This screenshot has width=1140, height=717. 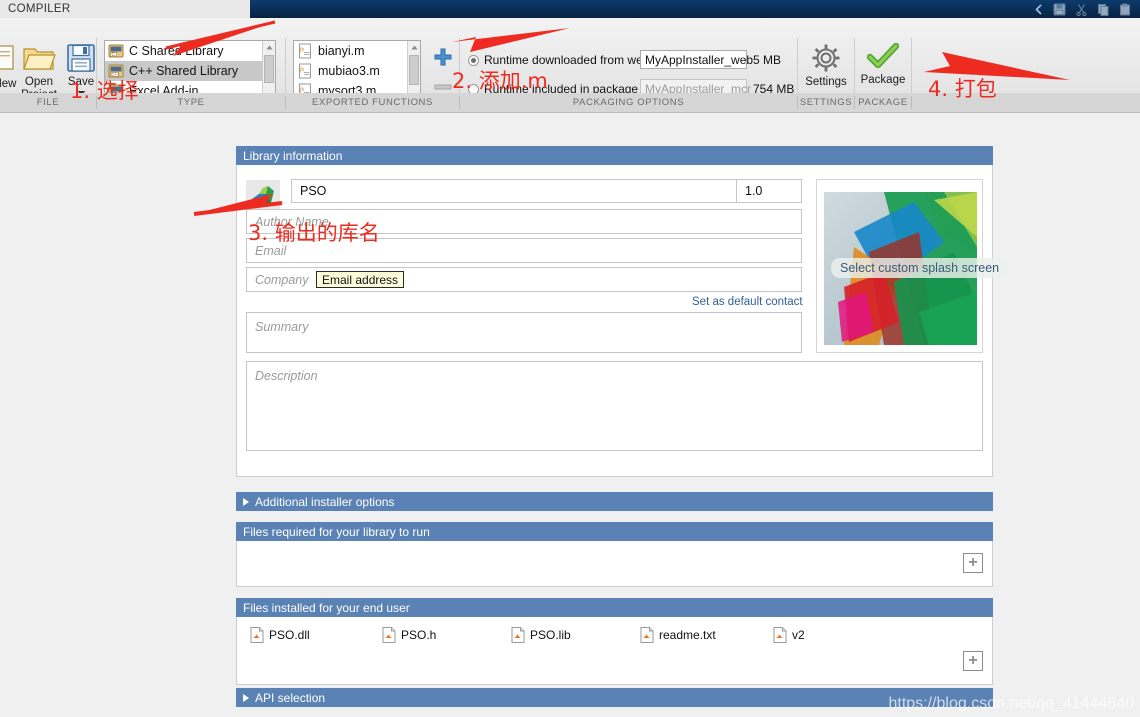 What do you see at coordinates (302, 69) in the screenshot?
I see `svg-text: fx` at bounding box center [302, 69].